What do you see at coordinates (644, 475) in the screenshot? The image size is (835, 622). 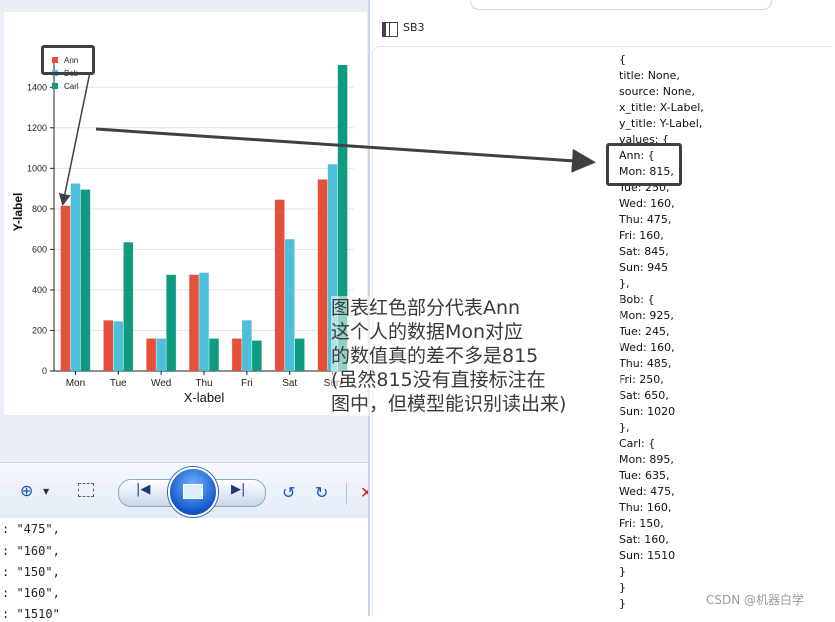 I see `editor-line: Tue: 635,` at bounding box center [644, 475].